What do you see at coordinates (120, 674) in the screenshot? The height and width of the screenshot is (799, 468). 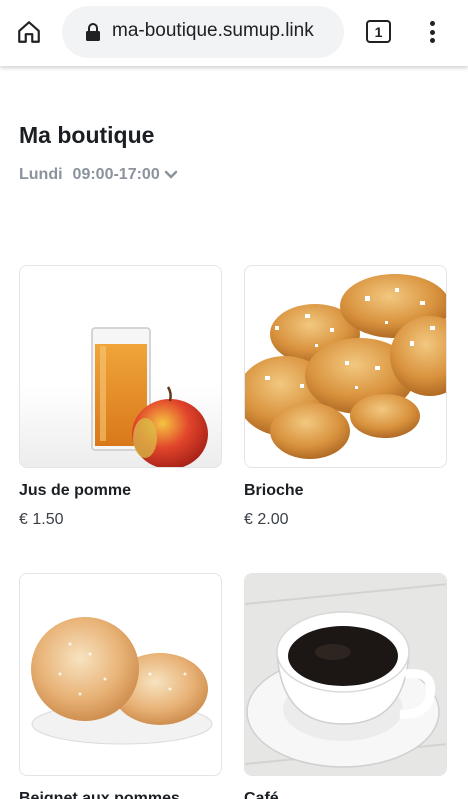 I see `product-image-donut` at bounding box center [120, 674].